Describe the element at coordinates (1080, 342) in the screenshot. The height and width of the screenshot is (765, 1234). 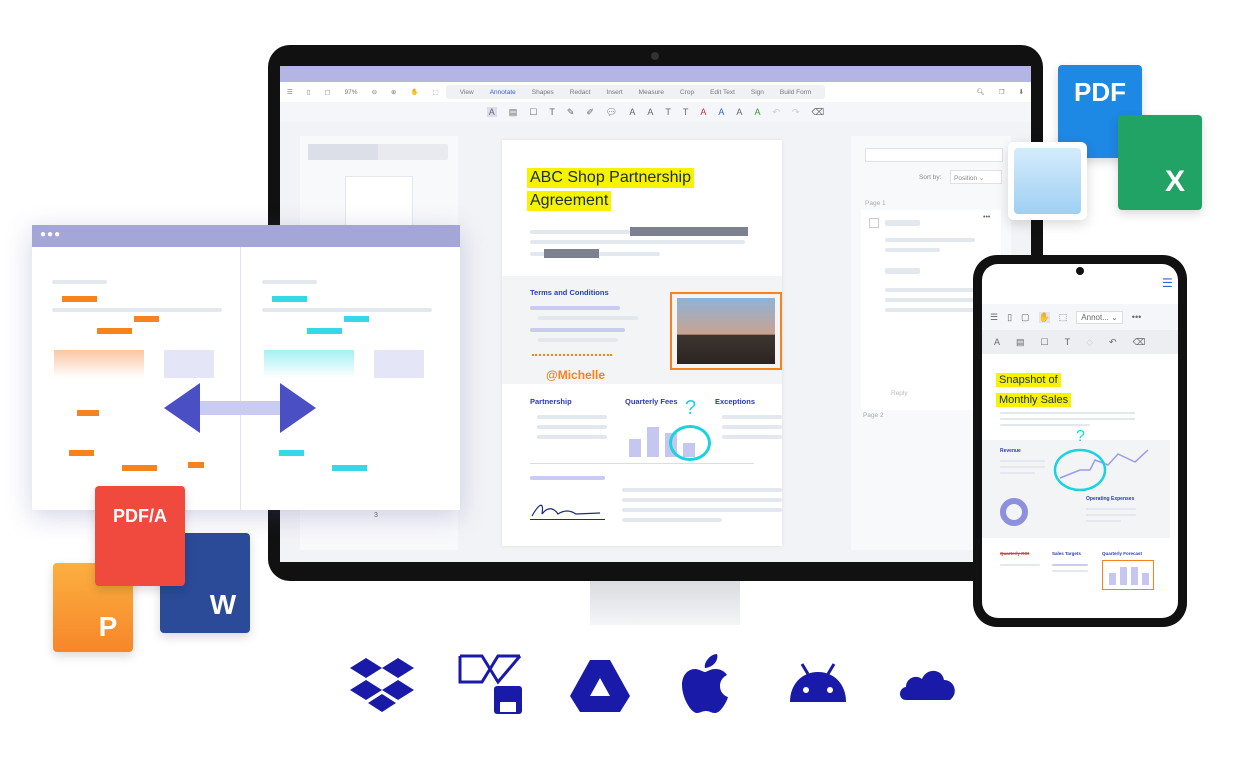
I see `mobile-annotation-toolbar: A ▤ ☐ T ◇ ↶ ⌫` at that location.